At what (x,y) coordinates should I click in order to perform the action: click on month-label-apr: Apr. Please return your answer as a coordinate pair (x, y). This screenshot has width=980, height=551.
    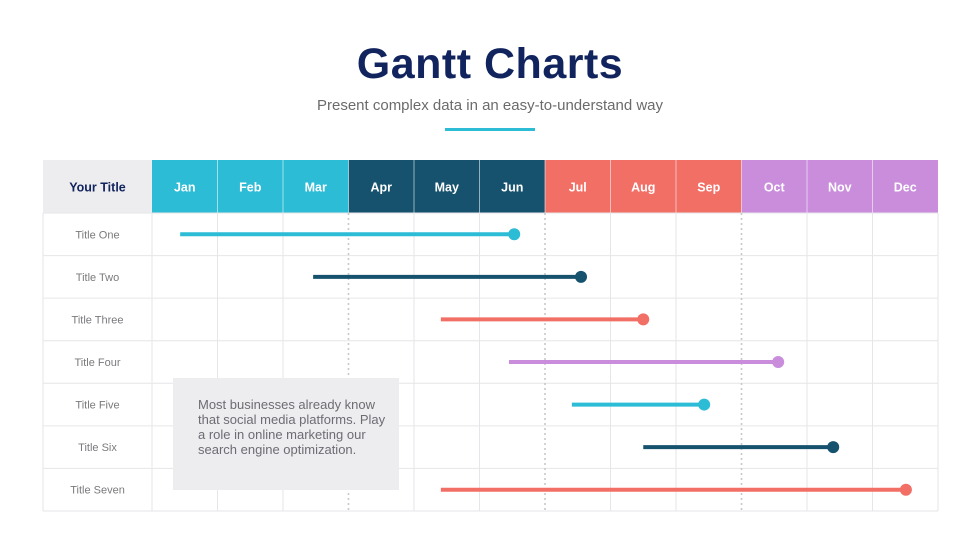
    Looking at the image, I should click on (381, 188).